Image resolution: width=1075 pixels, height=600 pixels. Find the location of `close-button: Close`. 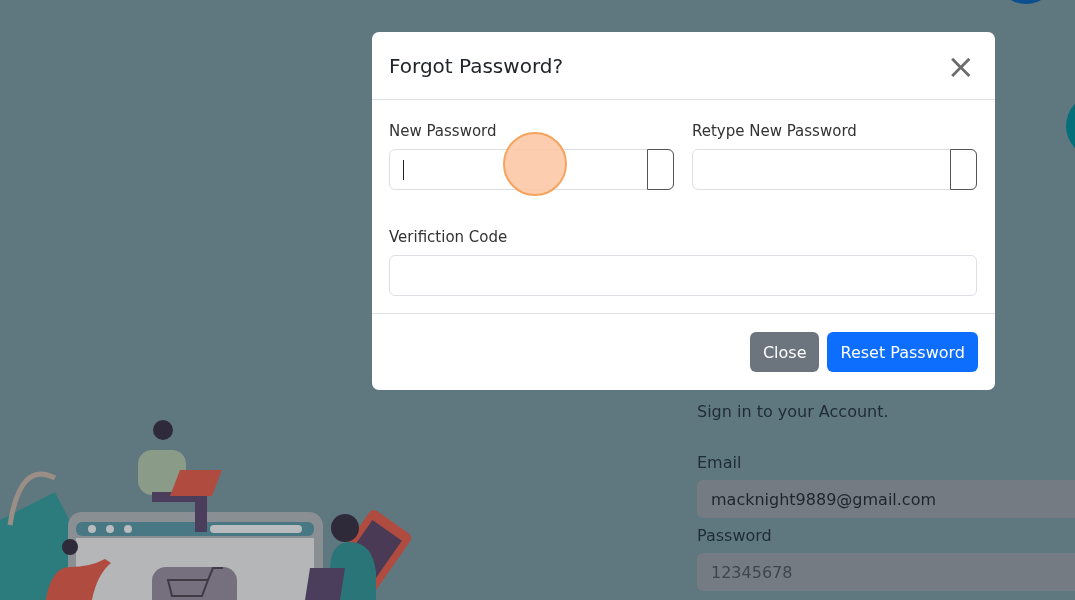

close-button: Close is located at coordinates (784, 352).